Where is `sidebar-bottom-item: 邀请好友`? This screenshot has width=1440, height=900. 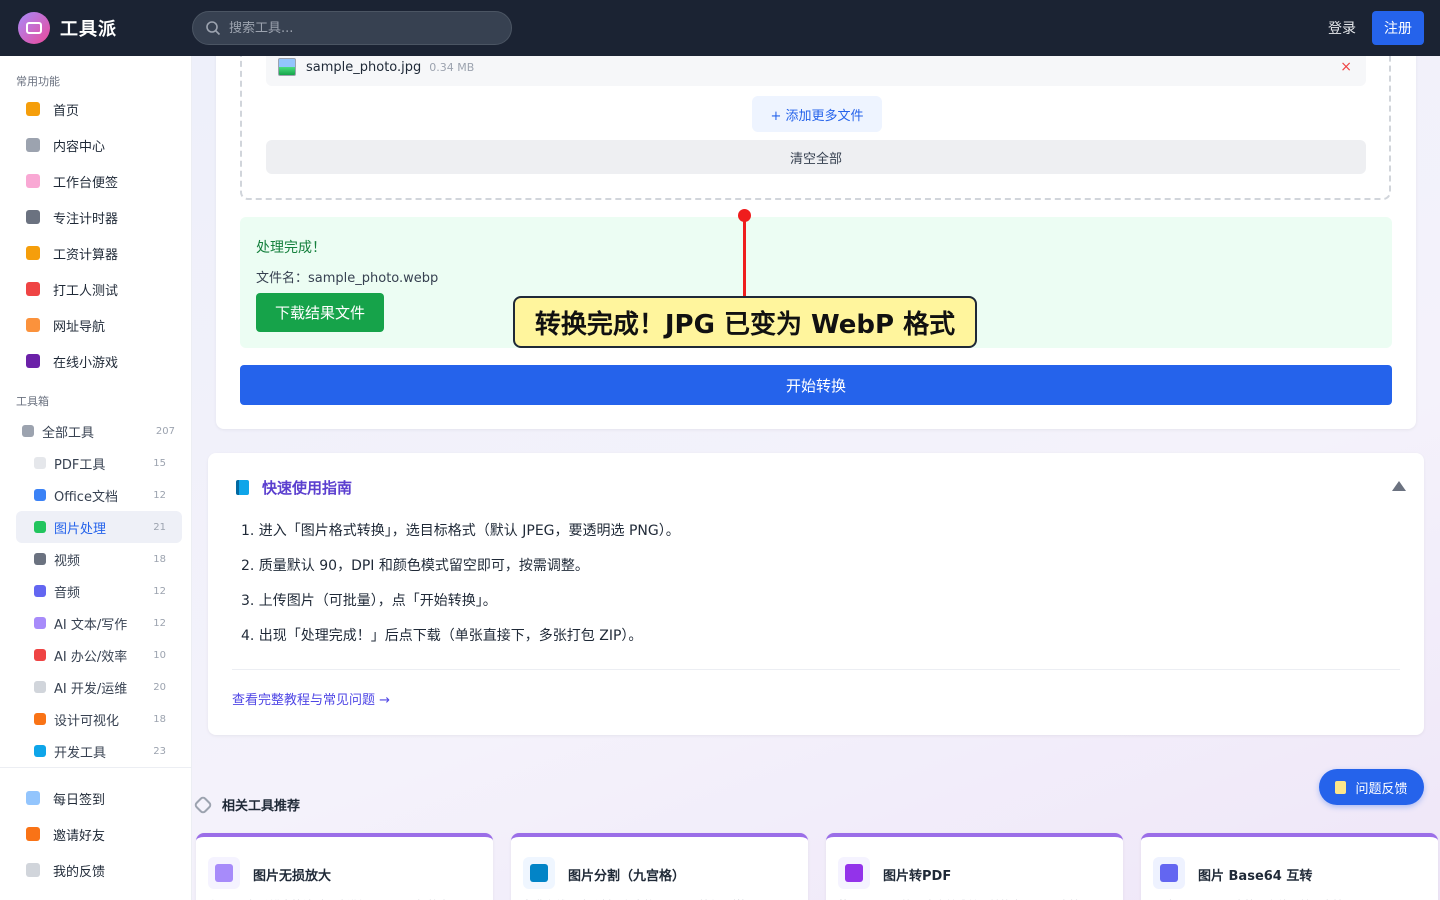 sidebar-bottom-item: 邀请好友 is located at coordinates (95, 834).